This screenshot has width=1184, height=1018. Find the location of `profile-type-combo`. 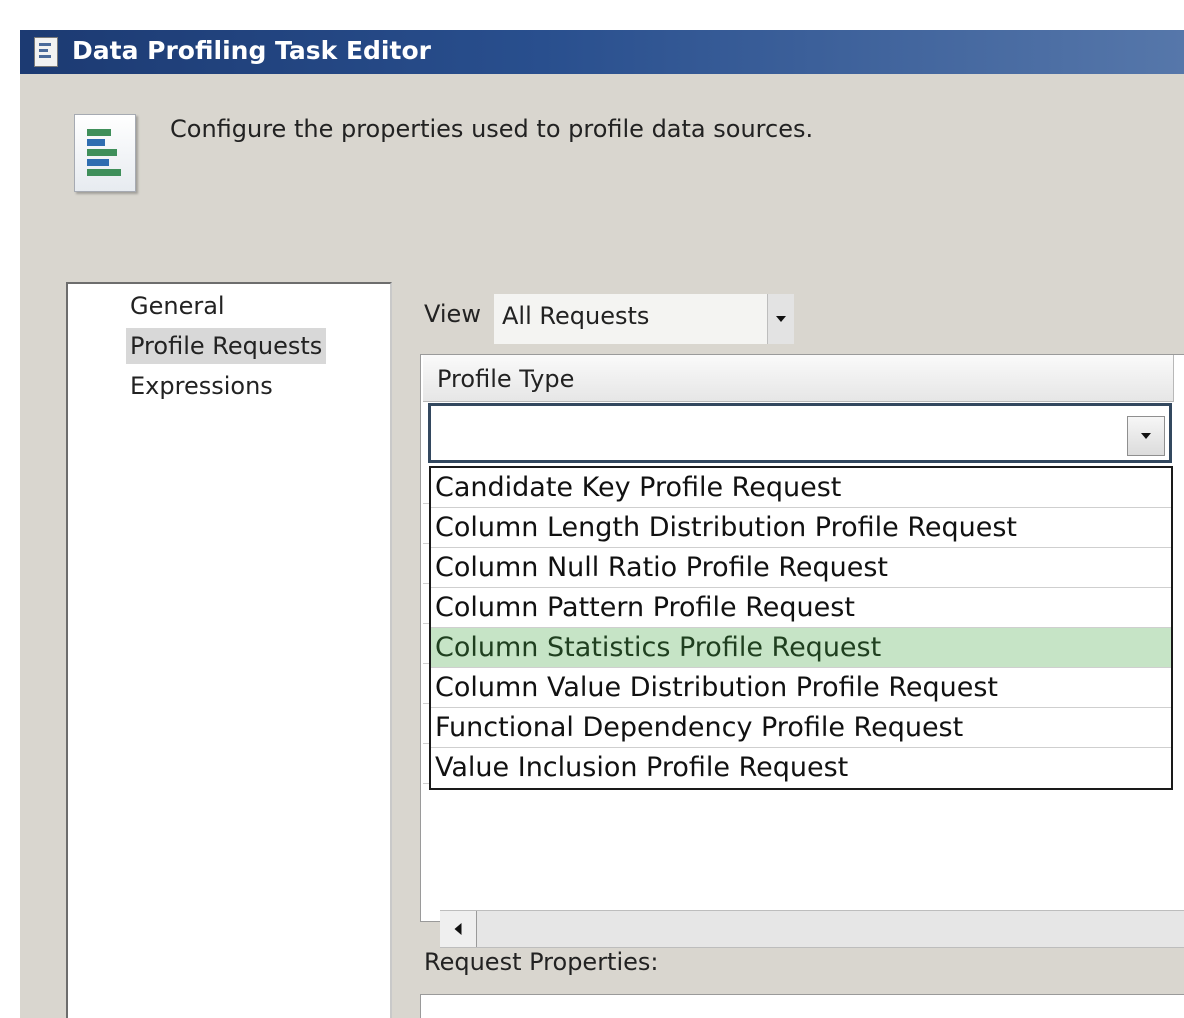

profile-type-combo is located at coordinates (800, 433).